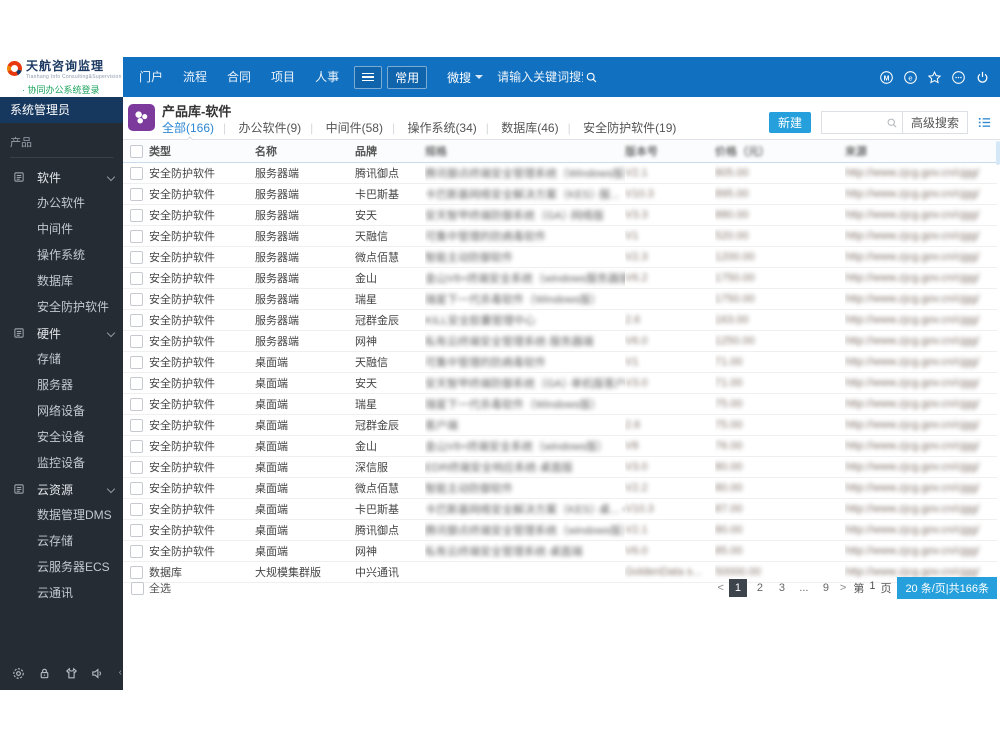 This screenshot has height=750, width=1000. Describe the element at coordinates (137, 588) in the screenshot. I see `select-all-checkbox` at that location.